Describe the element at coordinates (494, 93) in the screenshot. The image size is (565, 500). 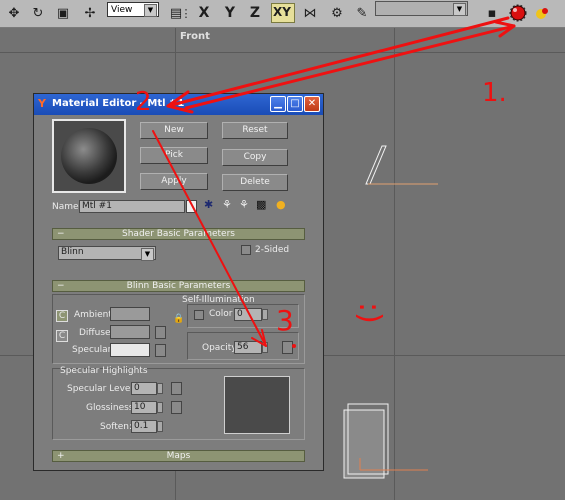
I see `annotation-step-1: 1.` at that location.